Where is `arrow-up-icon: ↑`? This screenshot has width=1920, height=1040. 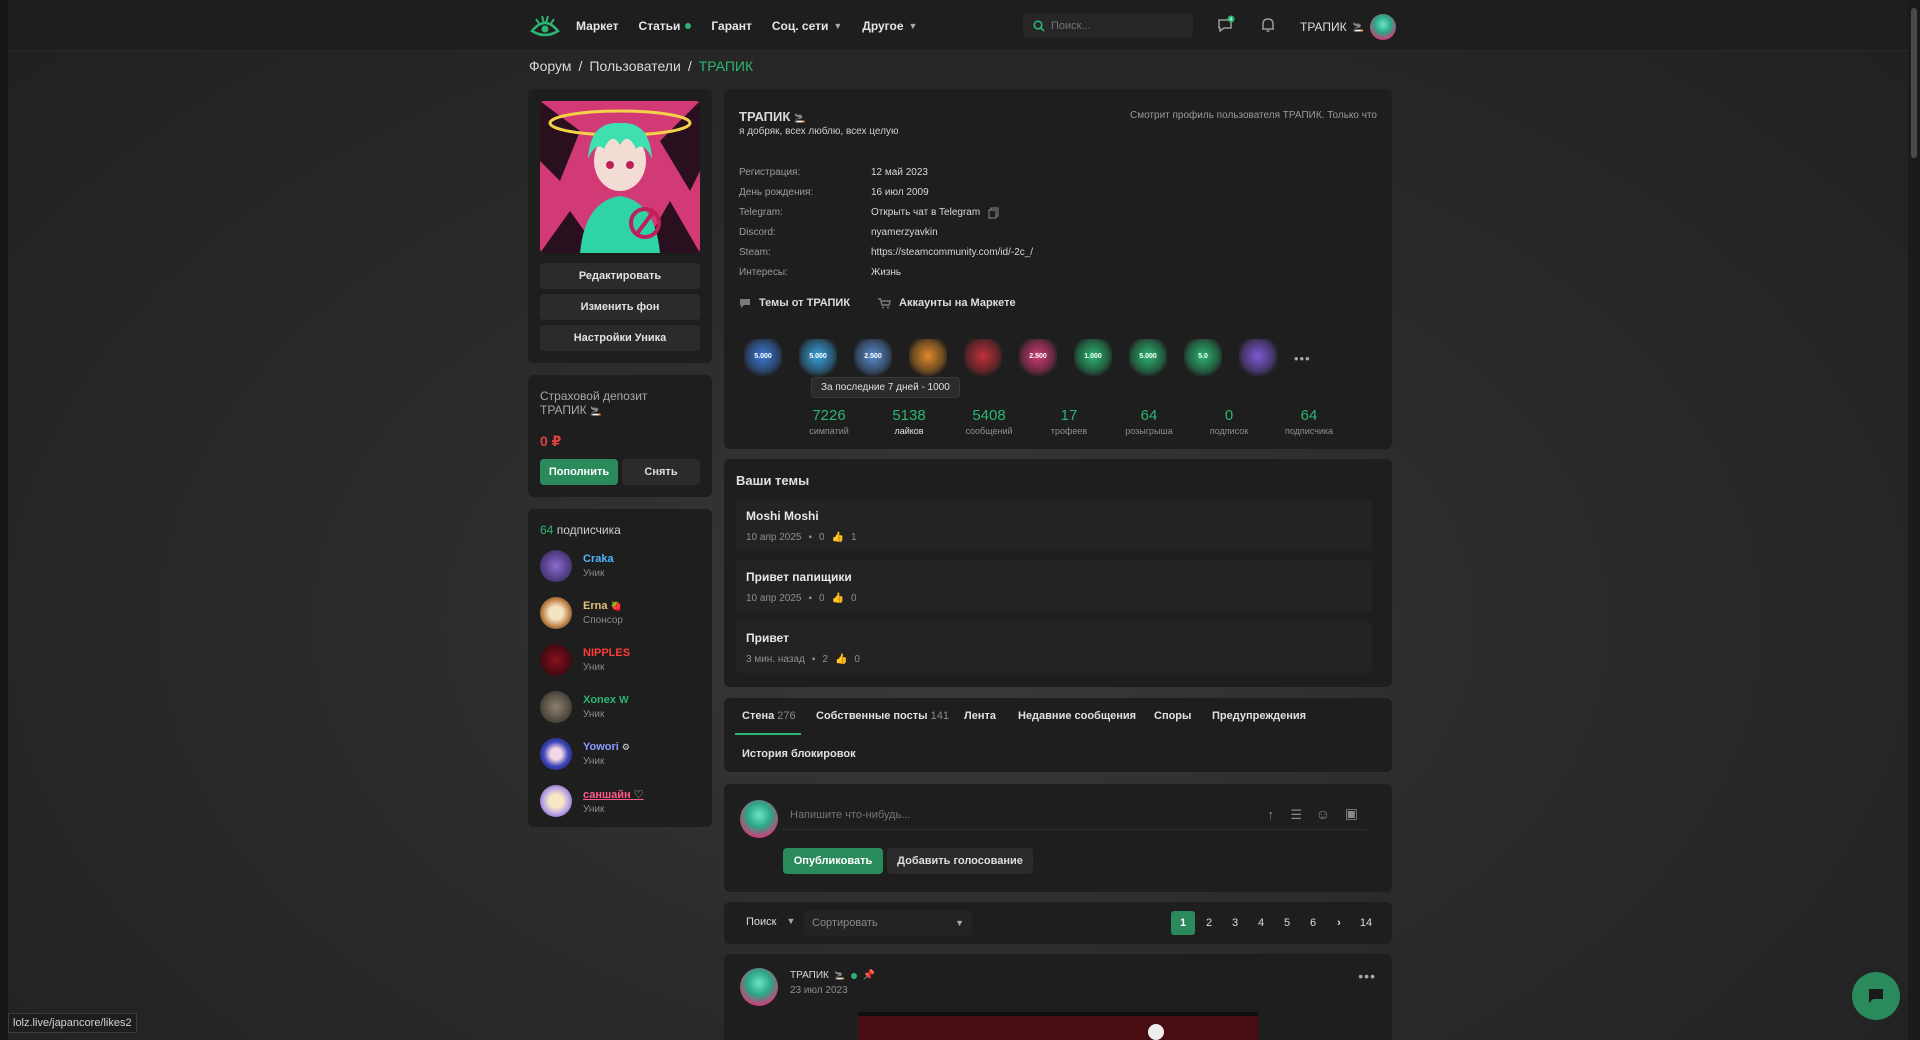 arrow-up-icon: ↑ is located at coordinates (1271, 814).